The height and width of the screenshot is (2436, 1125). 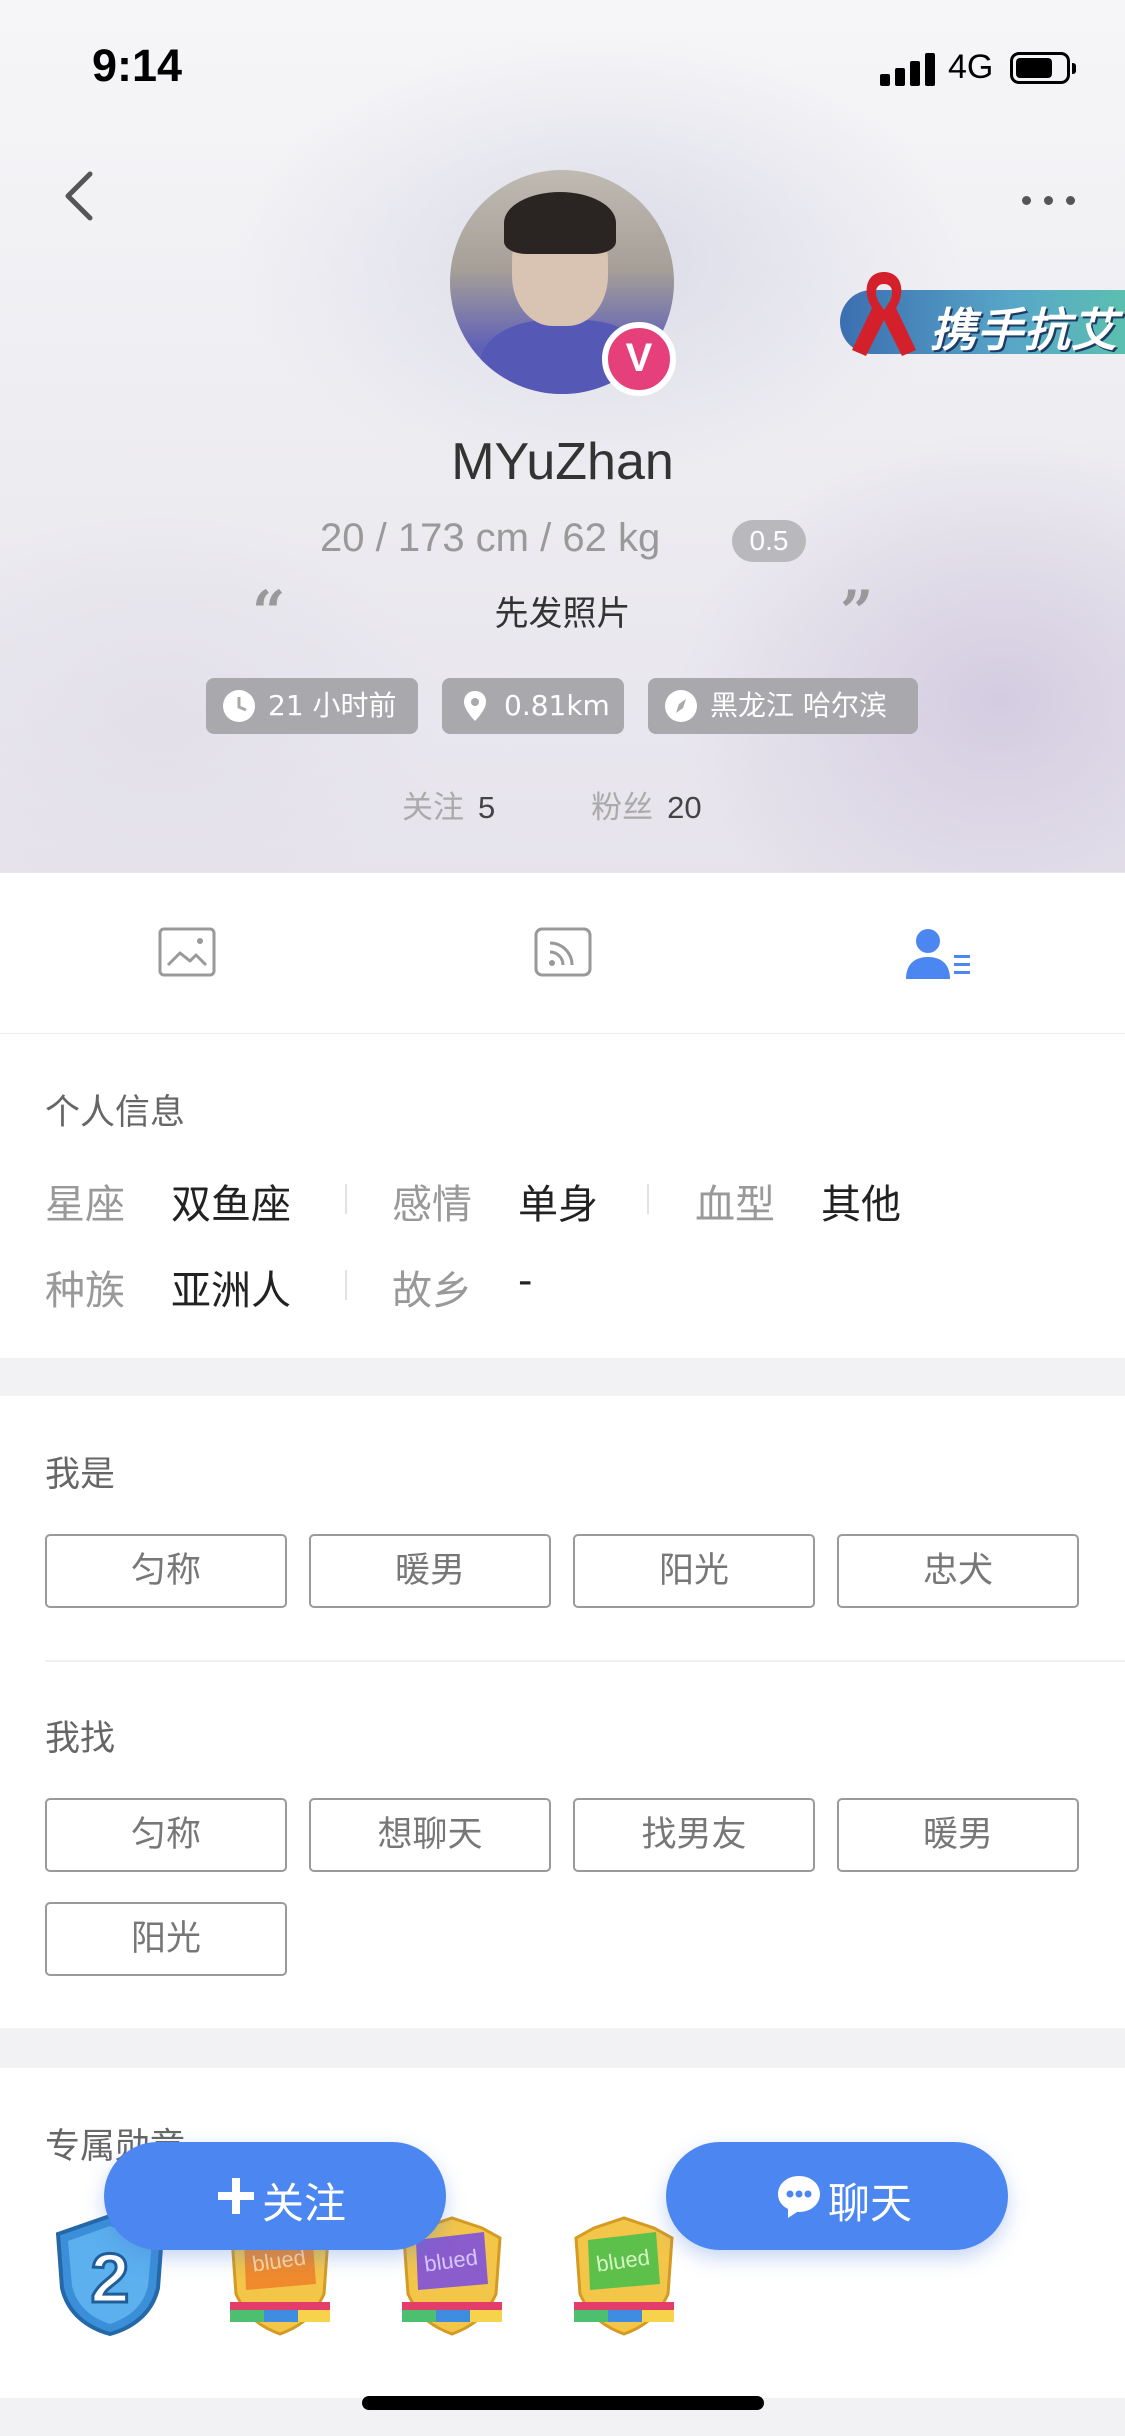 I want to click on looking-for-tag: 想聊天, so click(x=430, y=1835).